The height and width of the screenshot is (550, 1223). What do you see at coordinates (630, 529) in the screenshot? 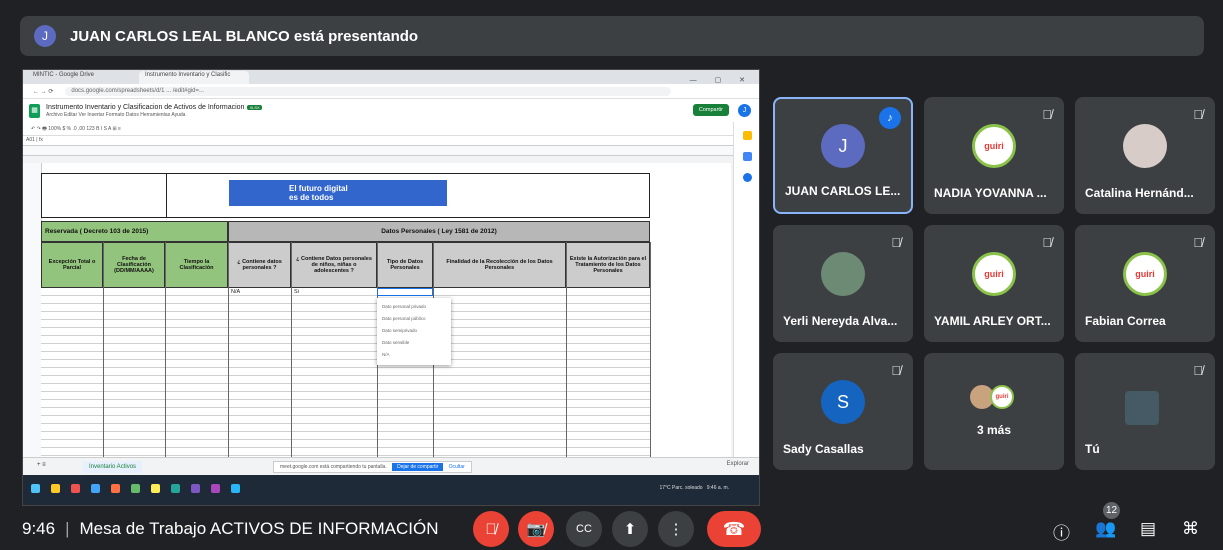
I see `present-button: ⬆` at bounding box center [630, 529].